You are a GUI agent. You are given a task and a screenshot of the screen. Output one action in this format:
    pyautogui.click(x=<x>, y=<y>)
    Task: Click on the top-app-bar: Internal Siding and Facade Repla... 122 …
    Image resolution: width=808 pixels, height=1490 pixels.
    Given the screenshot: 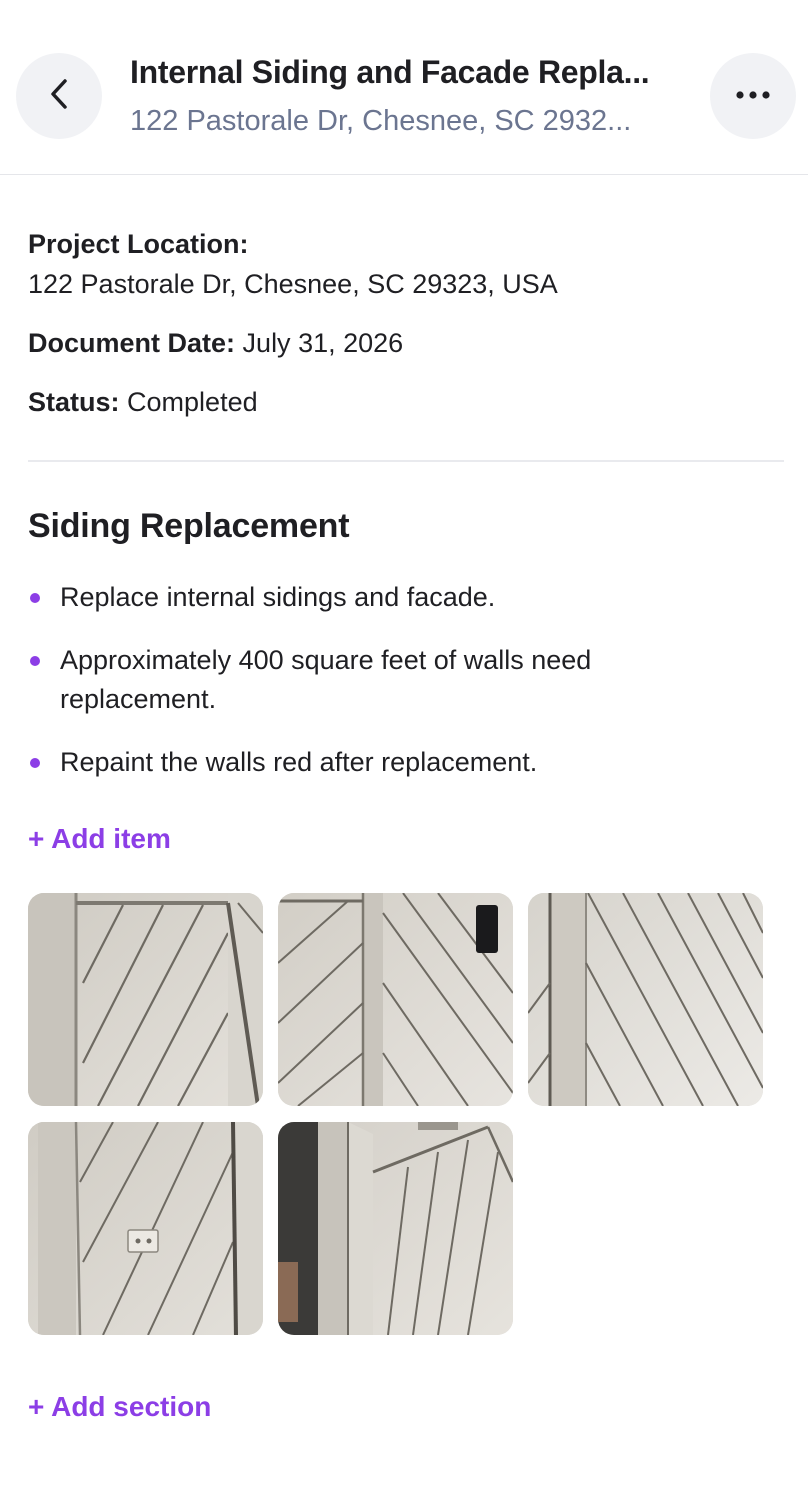 What is the action you would take?
    pyautogui.click(x=404, y=87)
    